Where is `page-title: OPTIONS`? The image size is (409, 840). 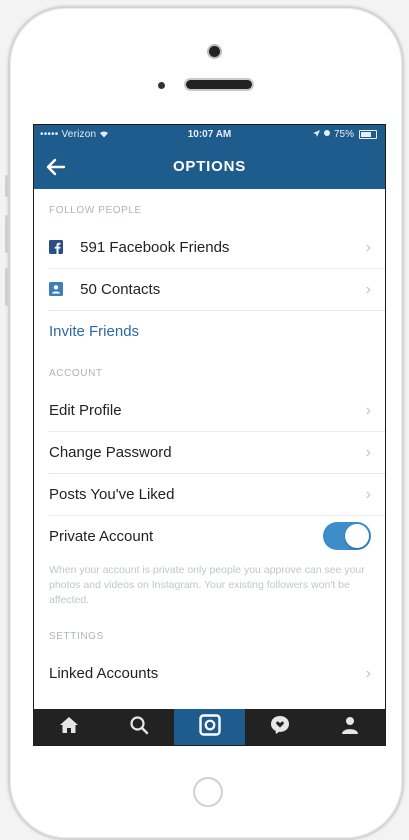 page-title: OPTIONS is located at coordinates (209, 166).